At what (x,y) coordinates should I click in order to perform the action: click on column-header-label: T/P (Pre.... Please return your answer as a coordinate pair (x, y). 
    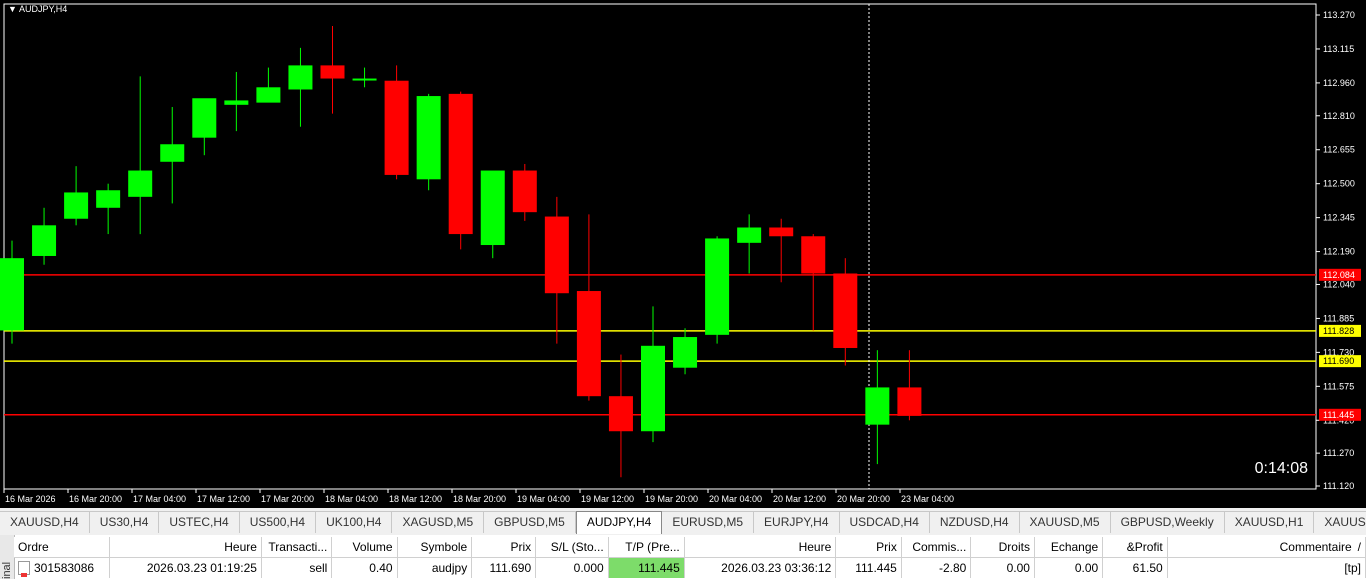
    Looking at the image, I should click on (652, 547).